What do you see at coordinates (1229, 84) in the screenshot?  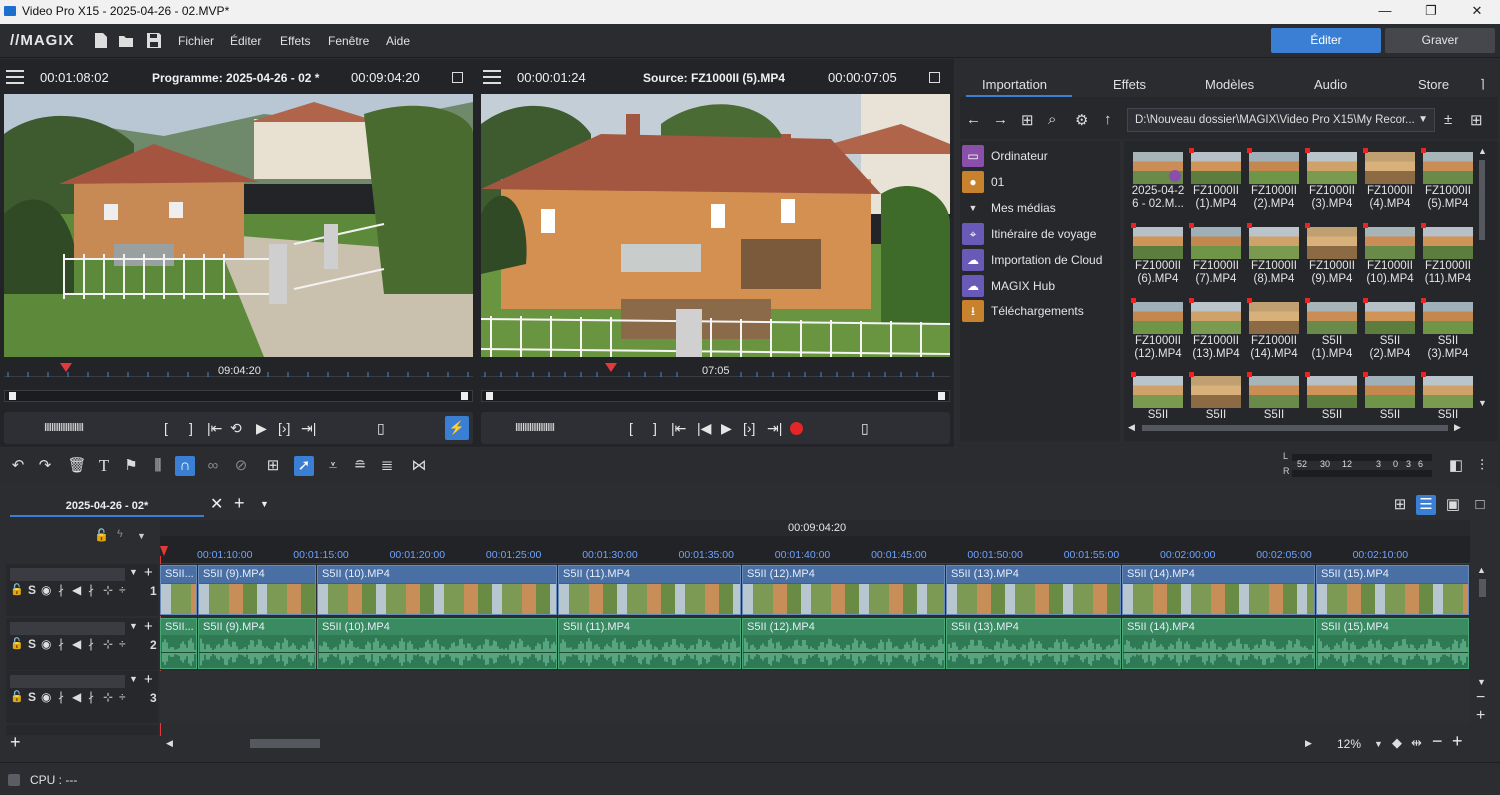 I see `tab-modeles: Modèles` at bounding box center [1229, 84].